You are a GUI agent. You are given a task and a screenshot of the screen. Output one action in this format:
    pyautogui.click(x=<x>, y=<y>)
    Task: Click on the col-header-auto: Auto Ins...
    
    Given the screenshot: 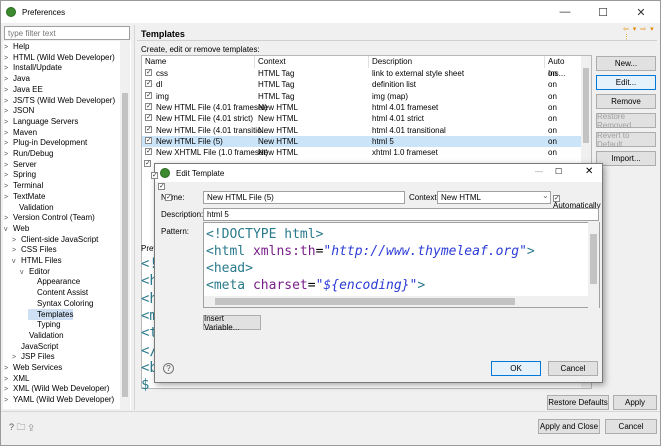 What is the action you would take?
    pyautogui.click(x=563, y=67)
    